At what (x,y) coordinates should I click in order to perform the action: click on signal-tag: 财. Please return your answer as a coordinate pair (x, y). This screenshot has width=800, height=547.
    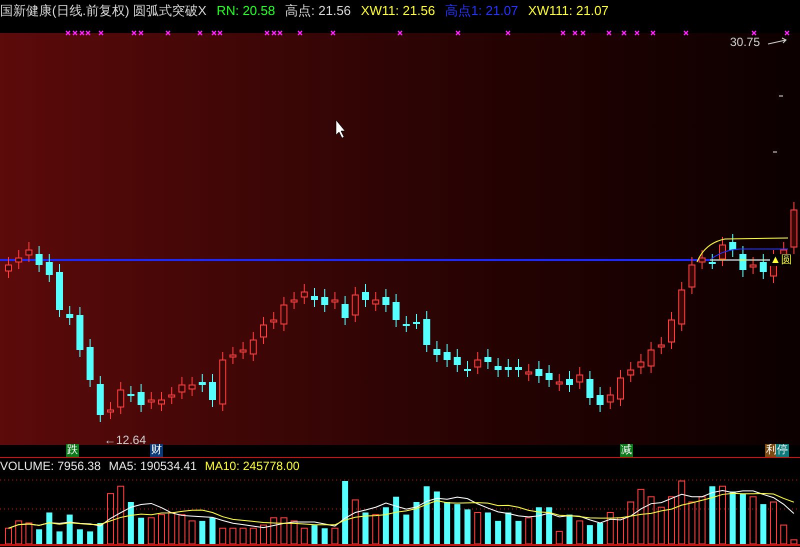
    Looking at the image, I should click on (156, 450).